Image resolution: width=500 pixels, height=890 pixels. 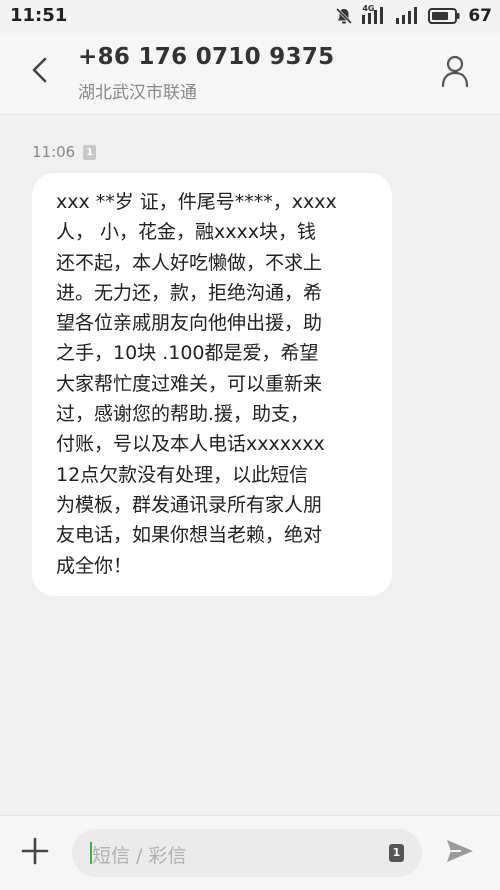 I want to click on contact-number: +86 176 0710 9375, so click(x=206, y=57).